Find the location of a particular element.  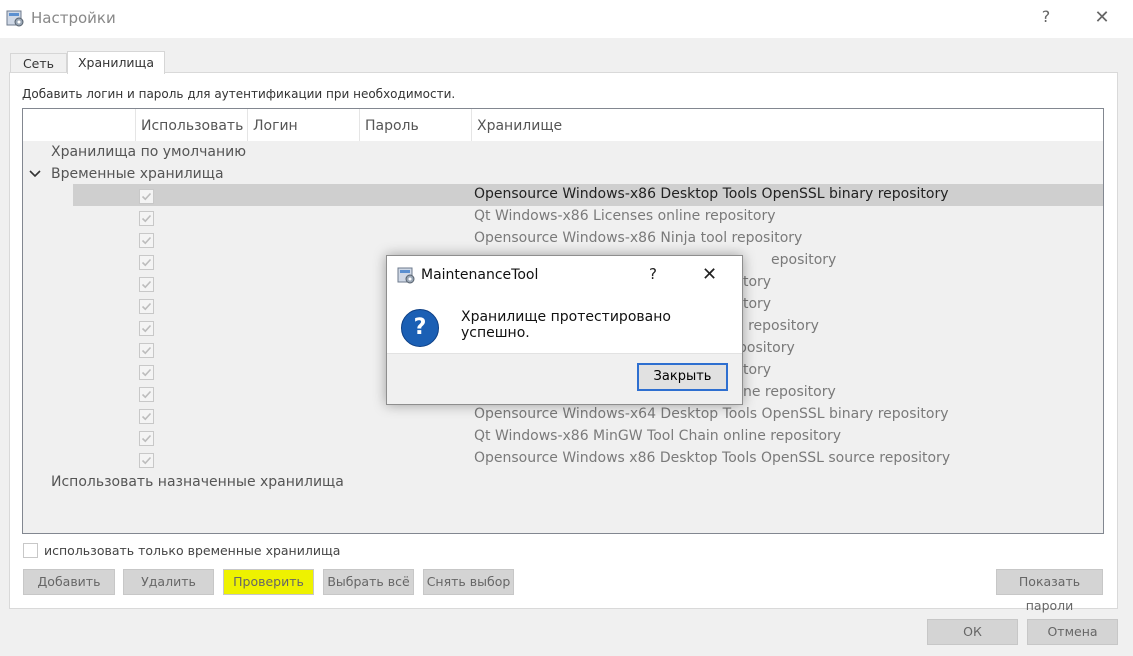

dialog-app-icon is located at coordinates (406, 275).